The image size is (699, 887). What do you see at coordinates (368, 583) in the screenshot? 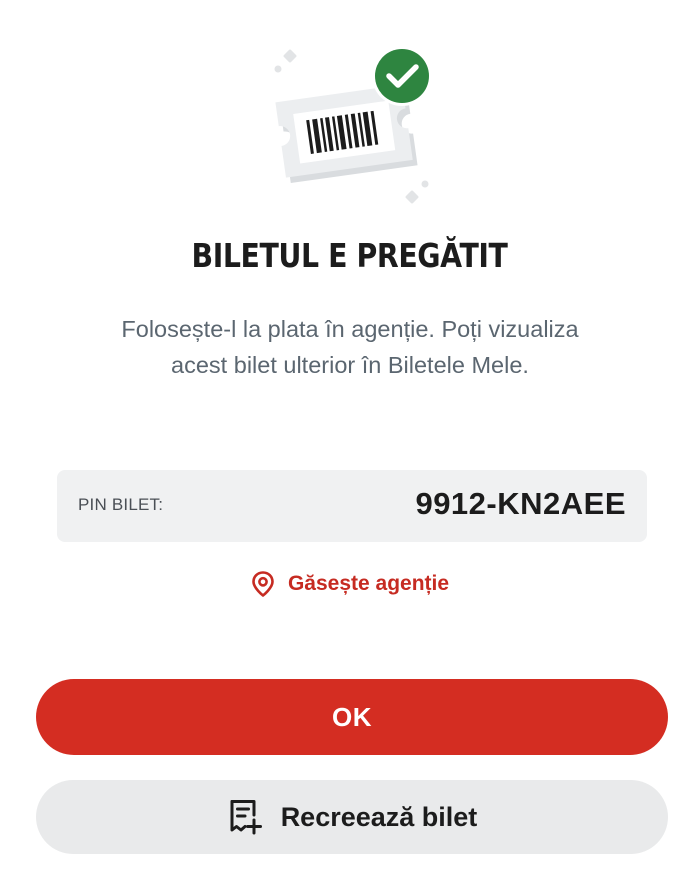
I see `find-agency-label: Găsește agenție` at bounding box center [368, 583].